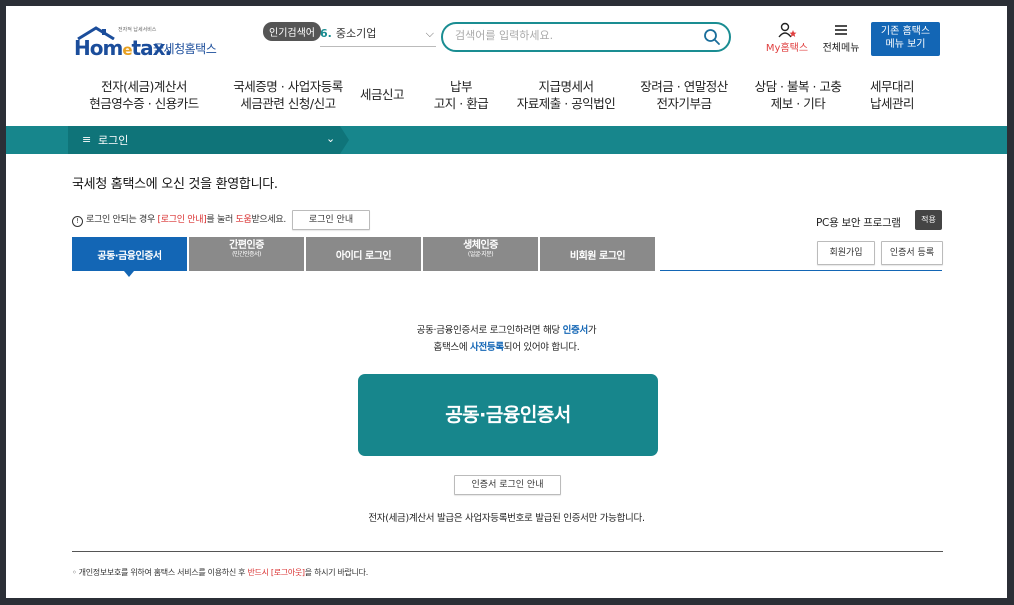 The image size is (1014, 605). Describe the element at coordinates (684, 95) in the screenshot. I see `gnb-item-incentive: 장려금 · 연말정산 전자기부금` at that location.